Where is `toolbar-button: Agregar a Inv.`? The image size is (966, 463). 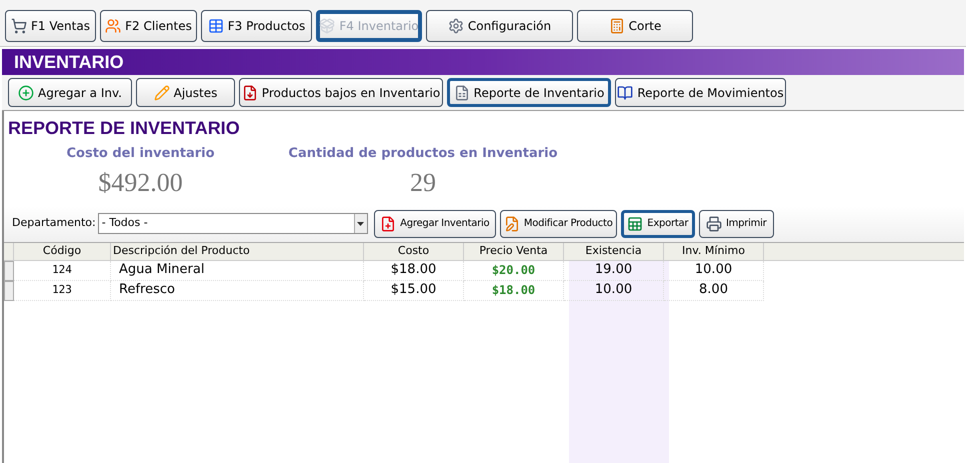 toolbar-button: Agregar a Inv. is located at coordinates (70, 92).